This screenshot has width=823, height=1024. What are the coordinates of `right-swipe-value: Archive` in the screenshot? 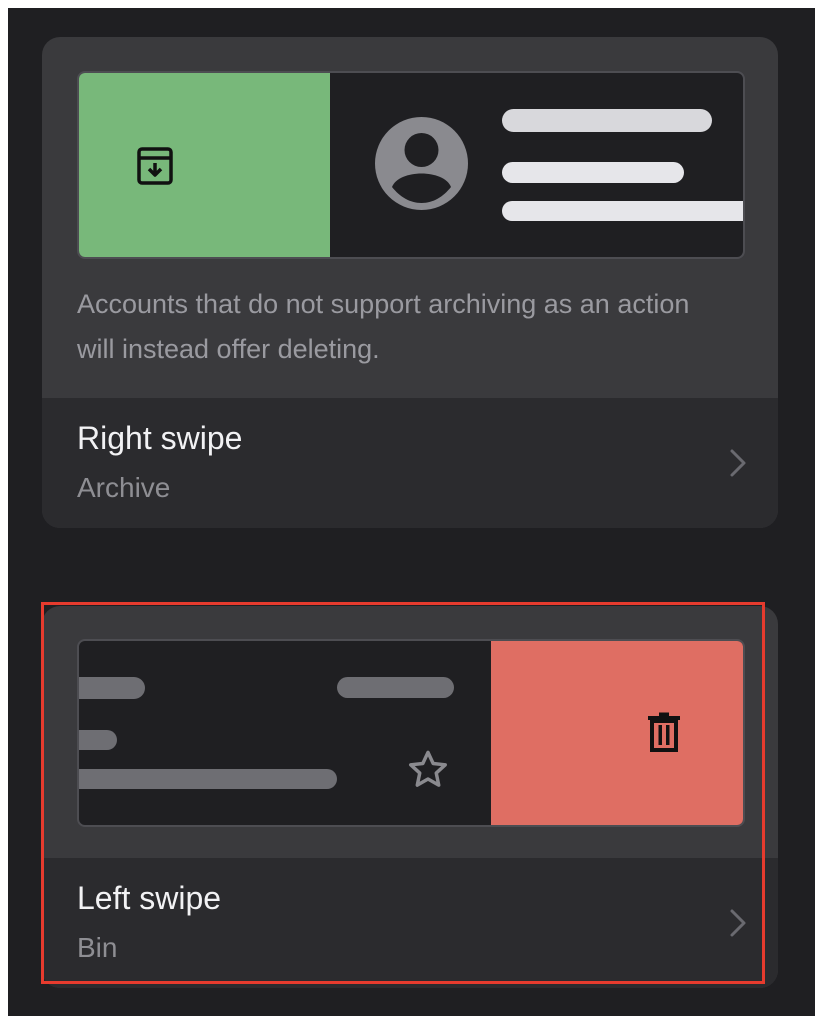 It's located at (124, 487).